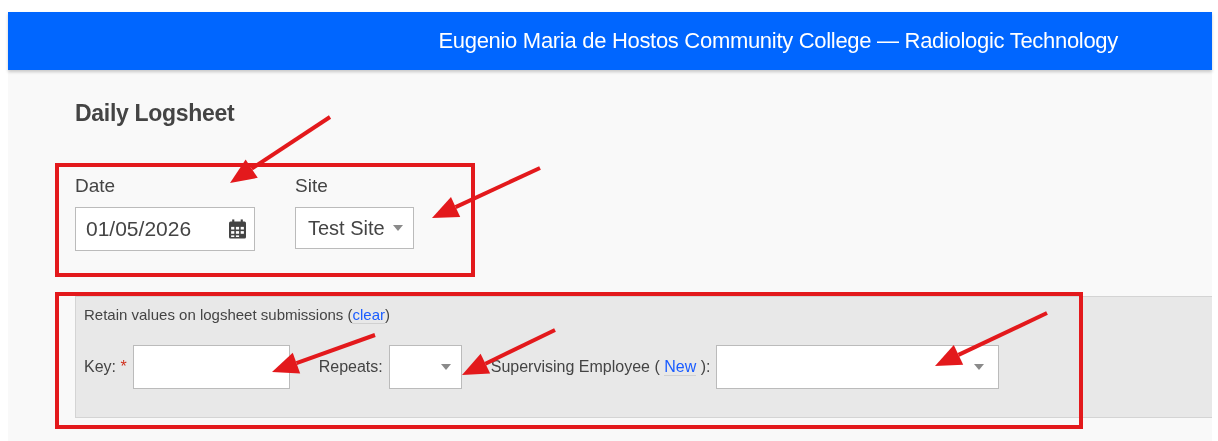 The width and height of the screenshot is (1218, 441). What do you see at coordinates (600, 367) in the screenshot?
I see `supervisor-label: Supervising Employee ( New ):` at bounding box center [600, 367].